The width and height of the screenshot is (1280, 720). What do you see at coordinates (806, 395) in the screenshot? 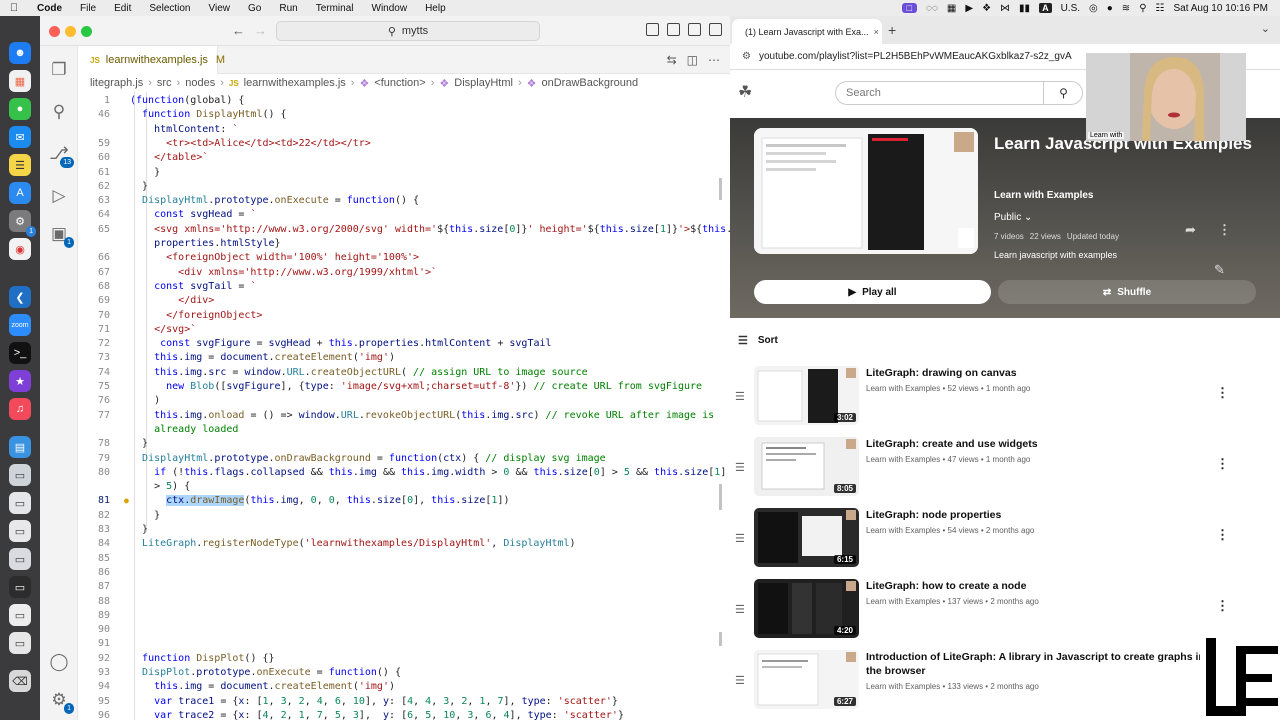
I see `video-thumbnail: 3:02` at bounding box center [806, 395].